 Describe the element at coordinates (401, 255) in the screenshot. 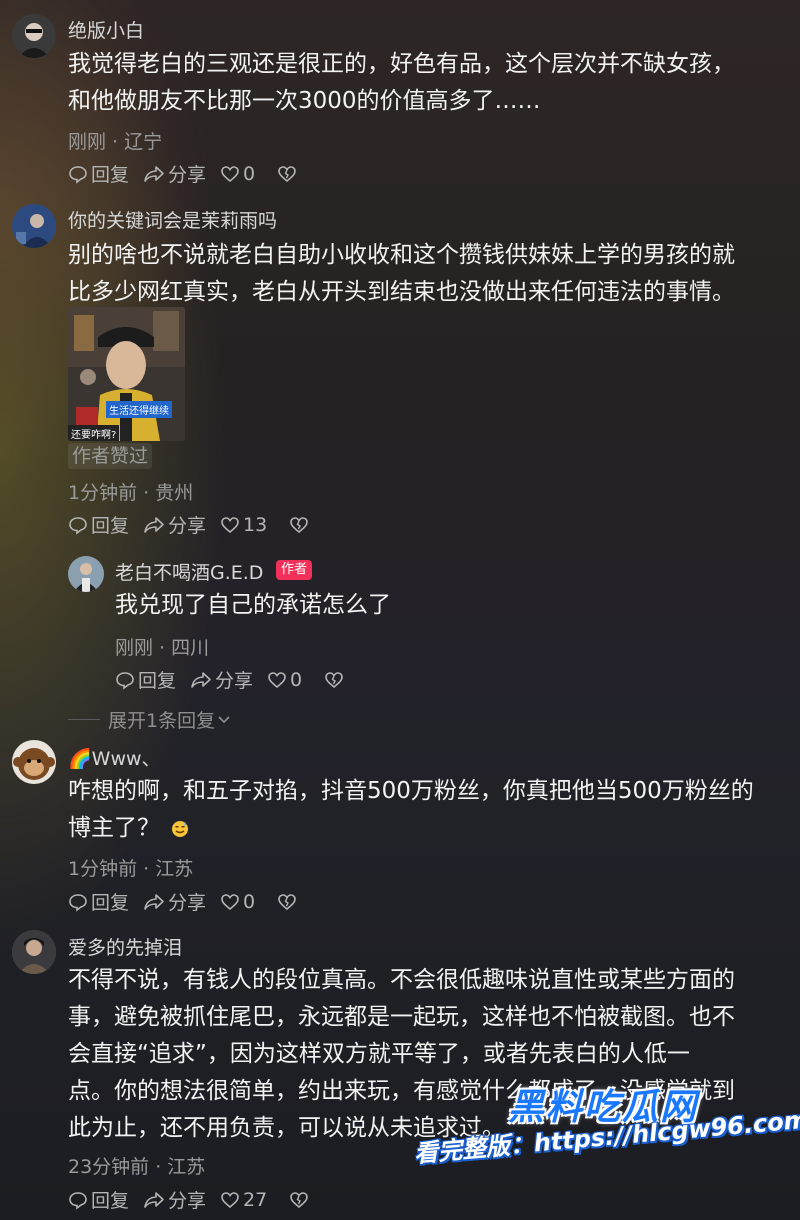

I see `comment-line: 别的啥也不说就老白自助小收收和这个攒钱供妹妹上学的男孩的就` at that location.